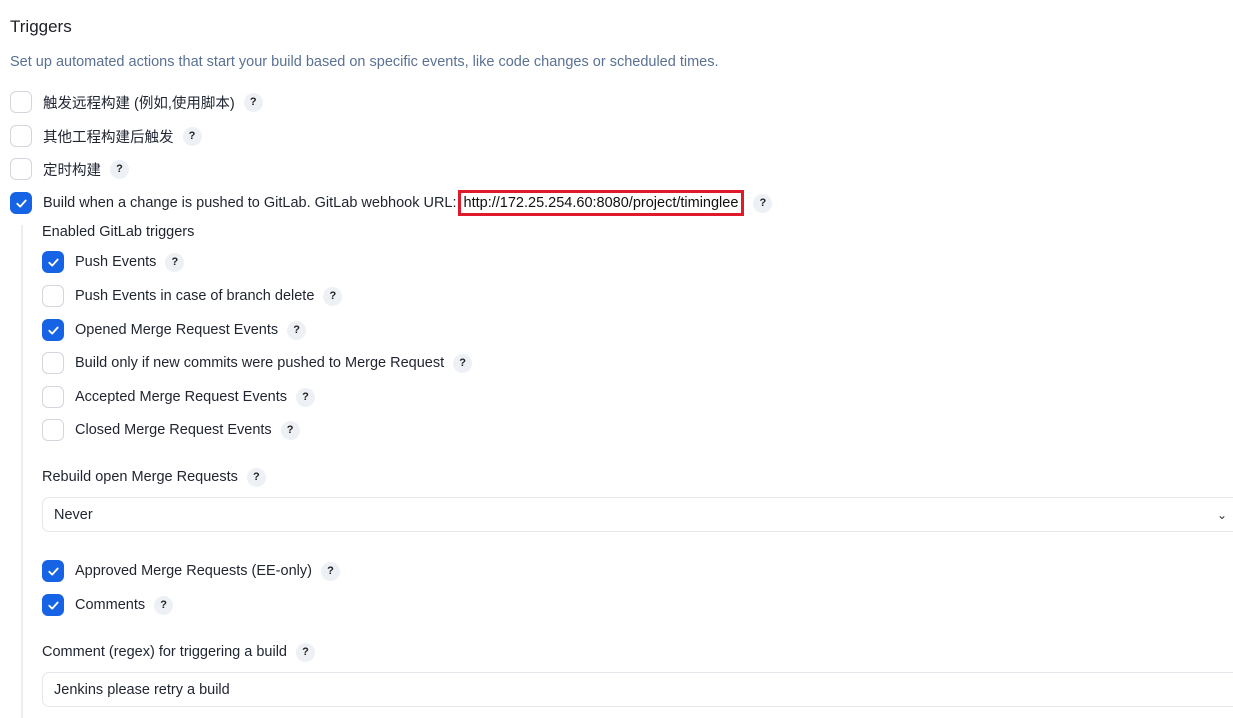  I want to click on event-push-branch-delete: Push Events in case of branch delete ?, so click(192, 296).